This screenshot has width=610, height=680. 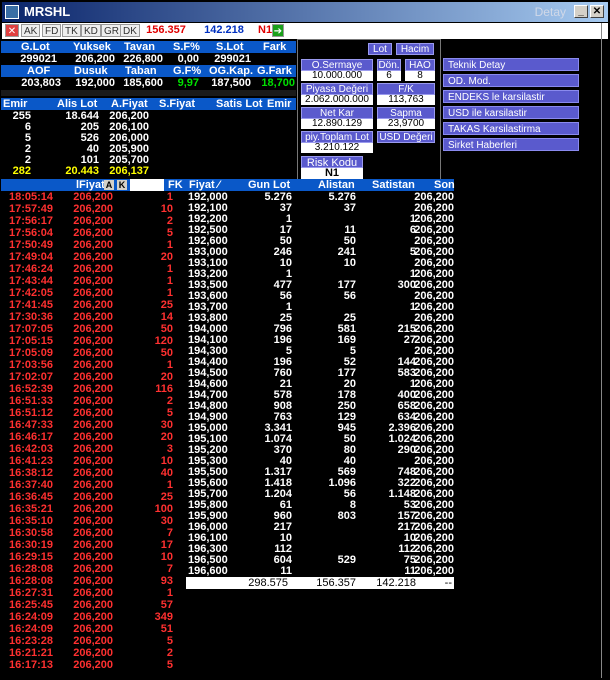 I want to click on sort-k-button: K, so click(x=122, y=185).